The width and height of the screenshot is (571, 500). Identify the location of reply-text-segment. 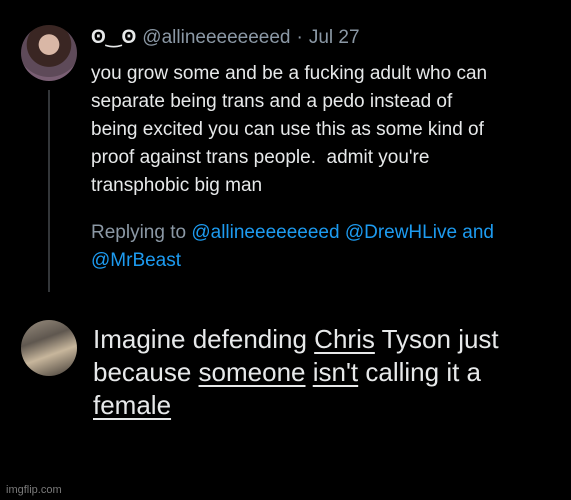
(309, 372).